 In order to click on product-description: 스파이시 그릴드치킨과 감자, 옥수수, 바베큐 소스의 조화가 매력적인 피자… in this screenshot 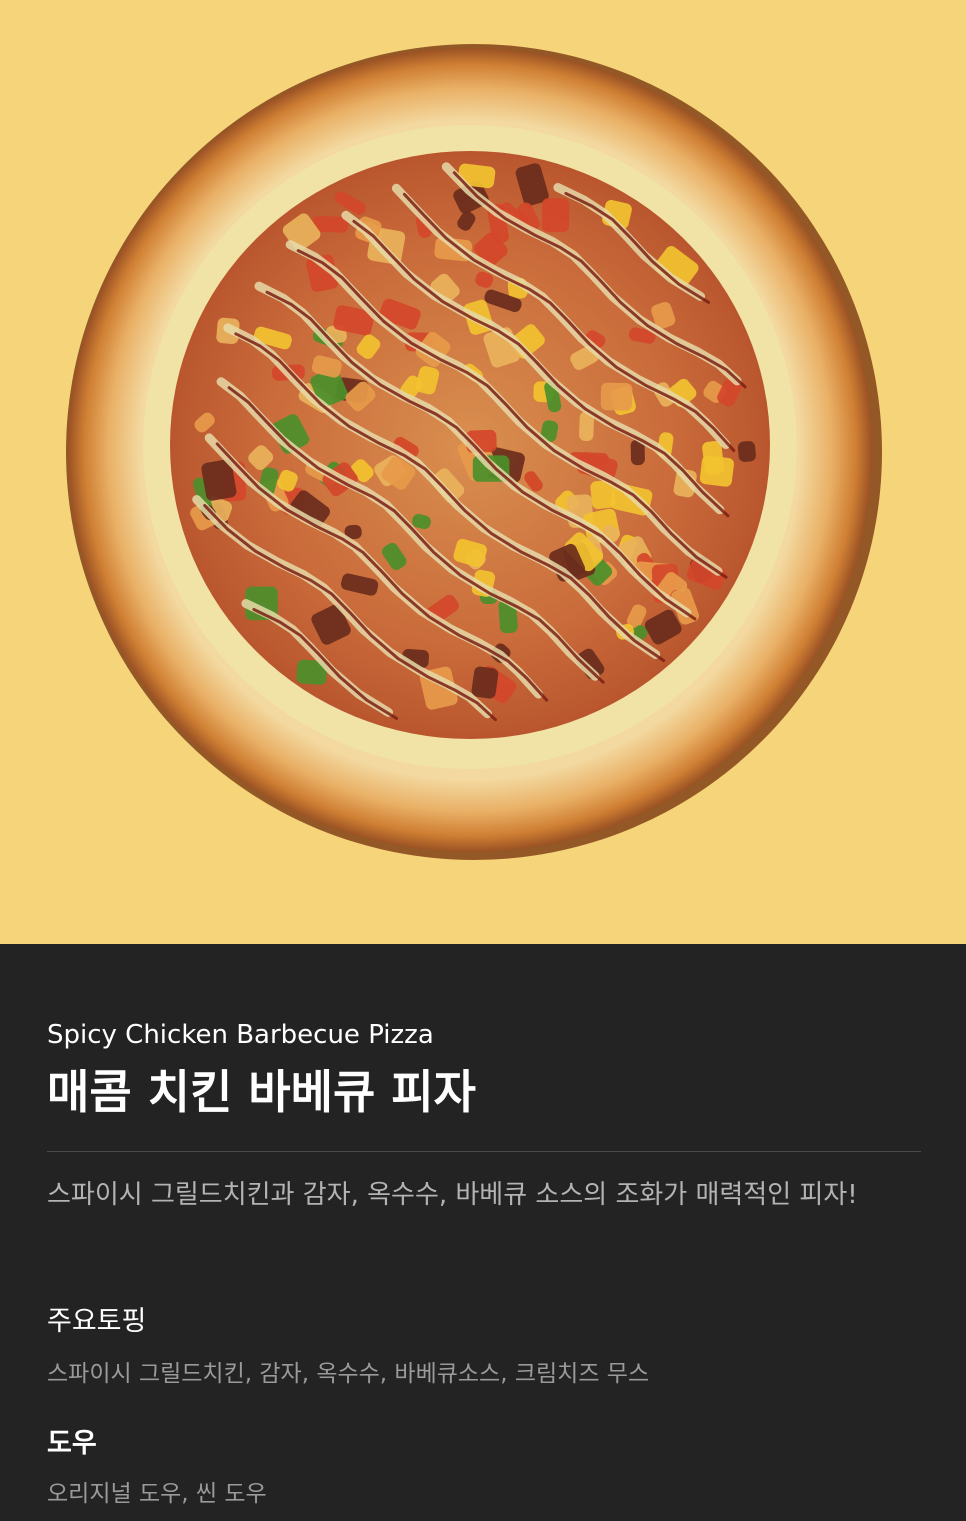, I will do `click(452, 1195)`.